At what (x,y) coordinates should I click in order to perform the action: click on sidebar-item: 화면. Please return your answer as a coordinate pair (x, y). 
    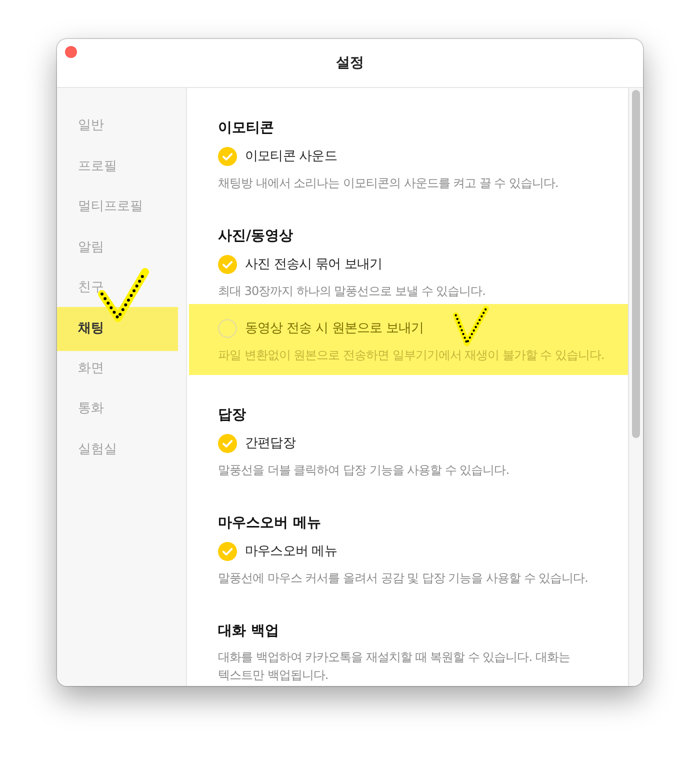
    Looking at the image, I should click on (117, 368).